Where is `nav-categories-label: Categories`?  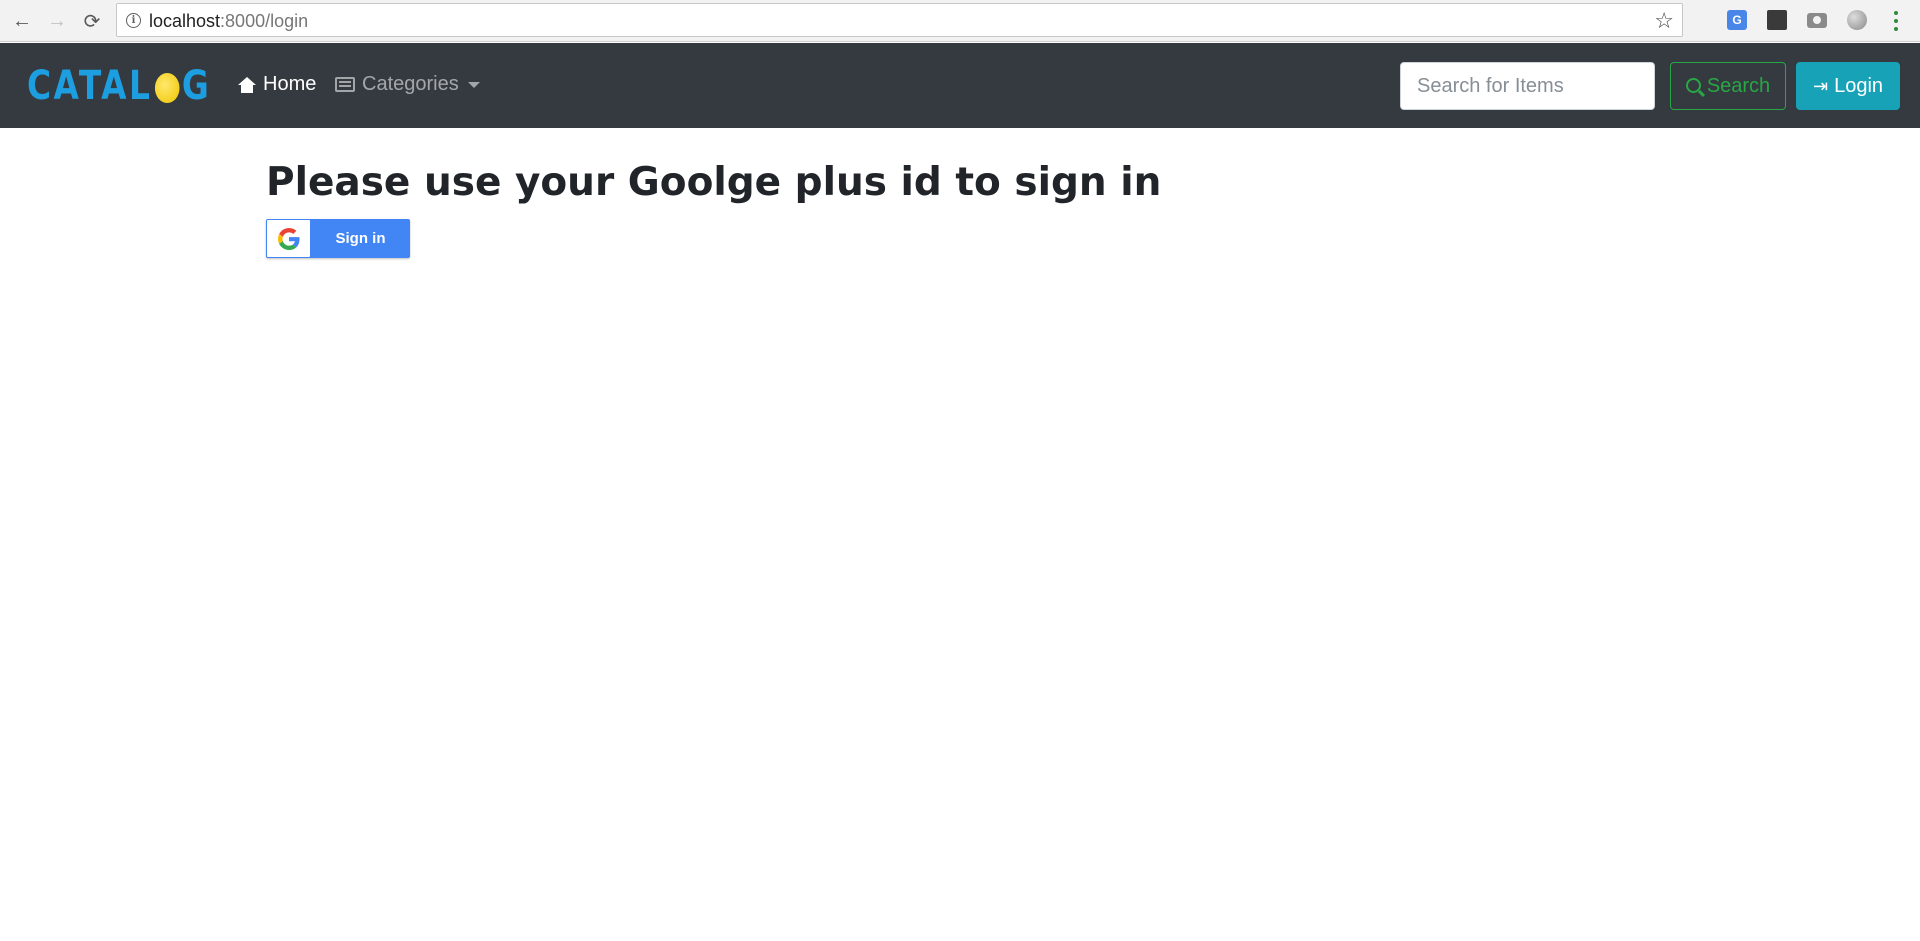 nav-categories-label: Categories is located at coordinates (410, 84).